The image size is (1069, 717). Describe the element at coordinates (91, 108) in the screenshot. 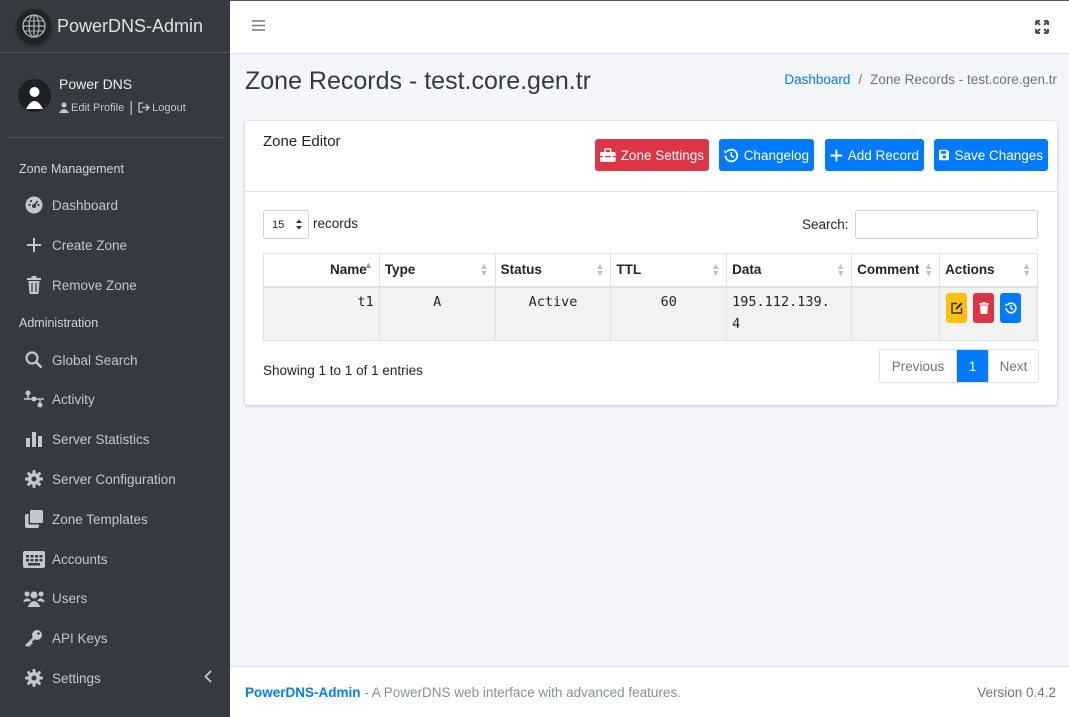

I see `edit-profile-link: Edit Profile` at that location.